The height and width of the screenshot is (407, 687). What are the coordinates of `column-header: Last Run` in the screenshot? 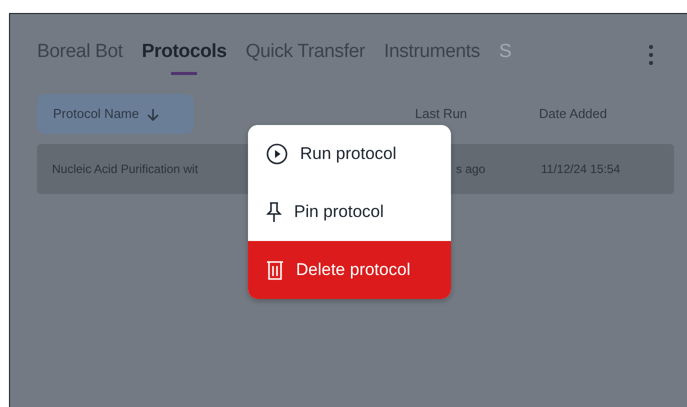 It's located at (441, 114).